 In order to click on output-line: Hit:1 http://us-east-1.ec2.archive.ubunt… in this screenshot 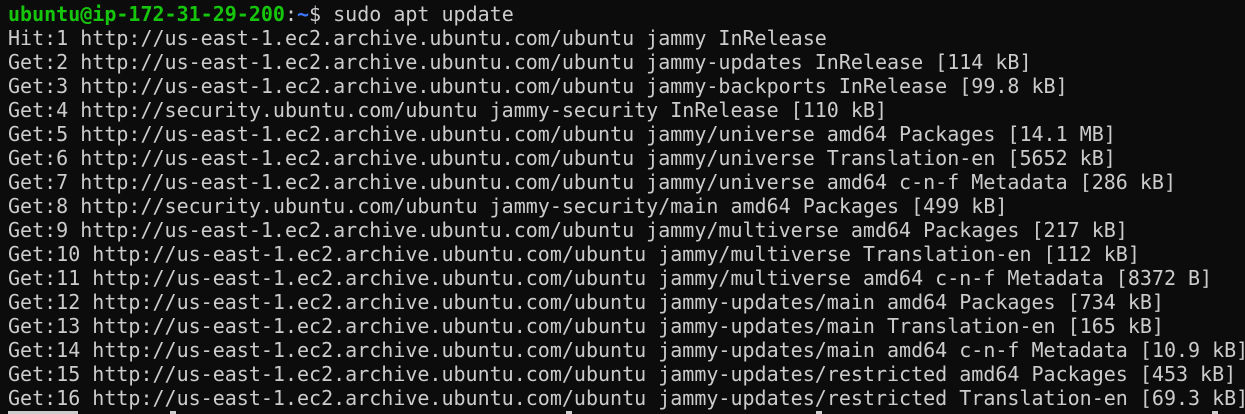, I will do `click(417, 38)`.